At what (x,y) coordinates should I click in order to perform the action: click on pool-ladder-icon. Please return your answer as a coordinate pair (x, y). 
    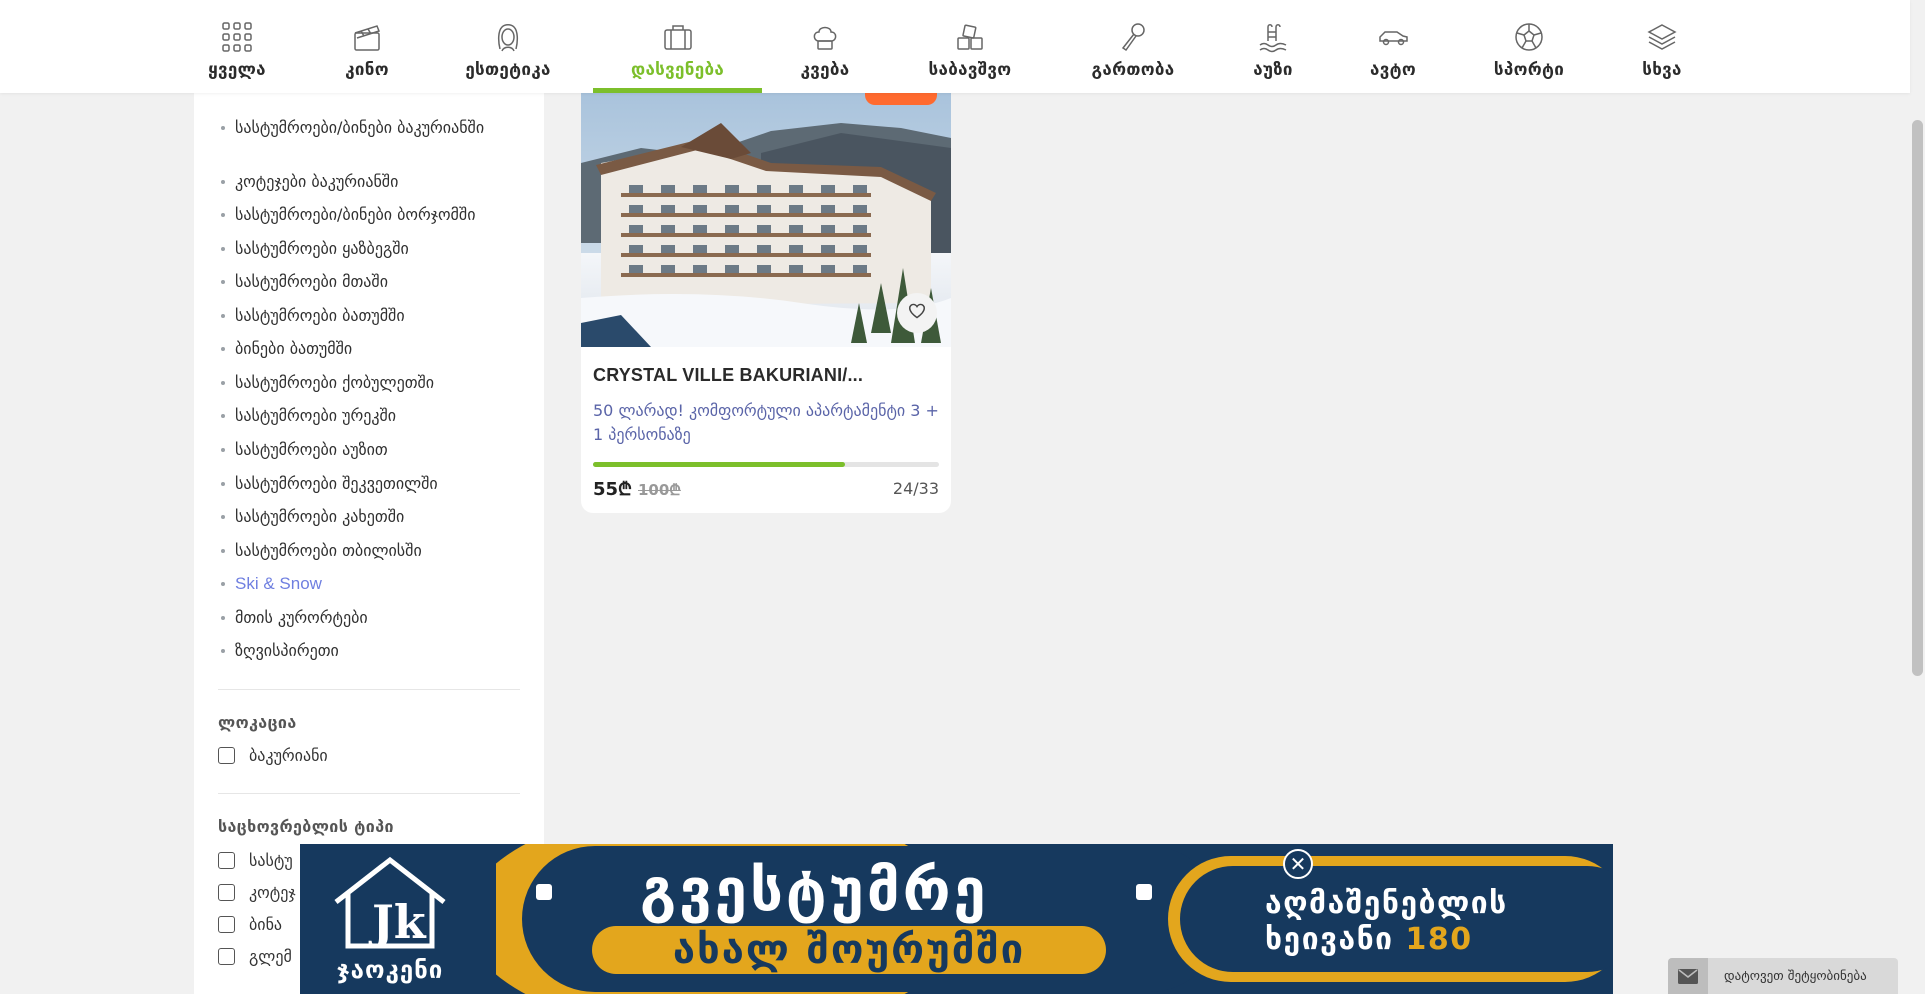
    Looking at the image, I should click on (1273, 37).